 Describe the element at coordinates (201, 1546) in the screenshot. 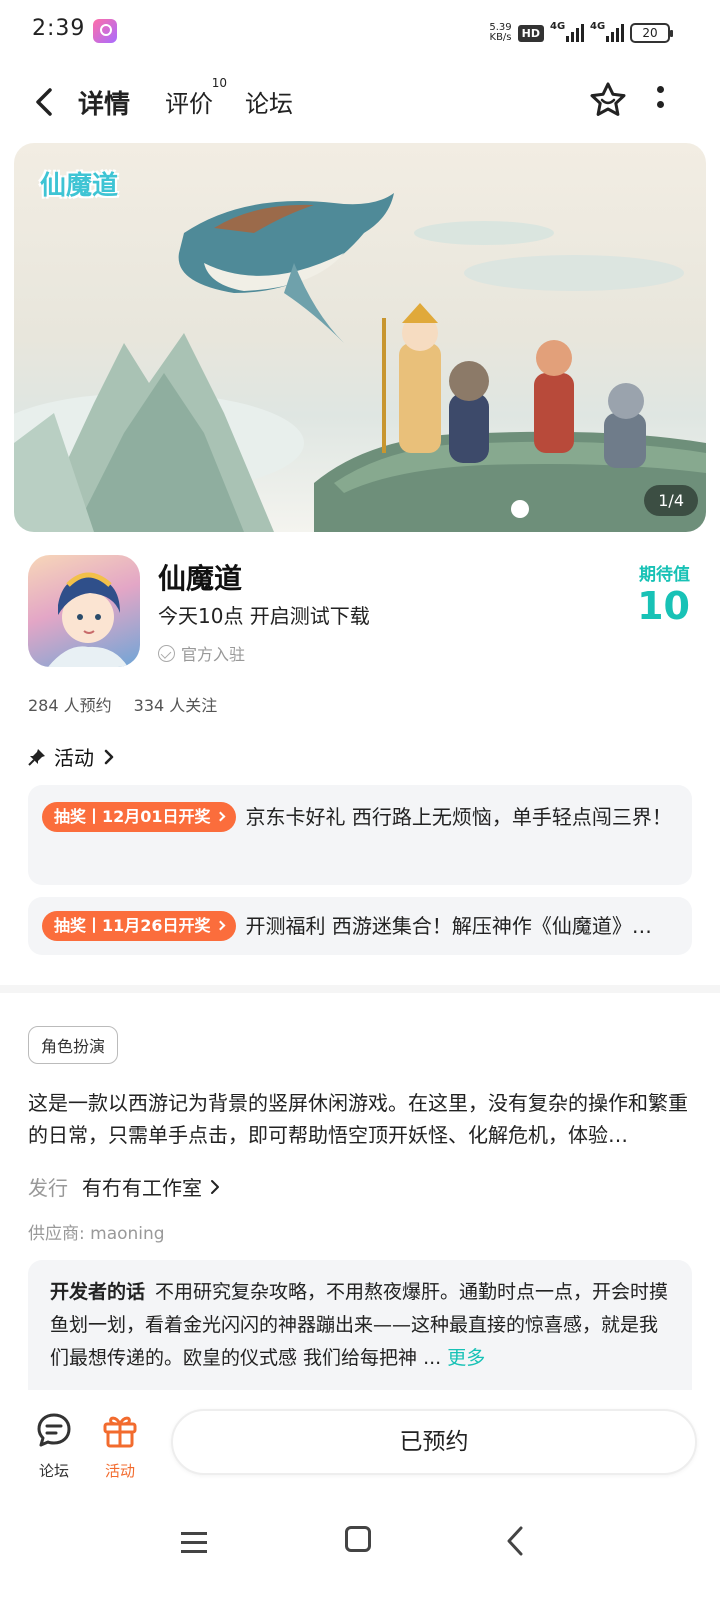

I see `menu-icon` at that location.